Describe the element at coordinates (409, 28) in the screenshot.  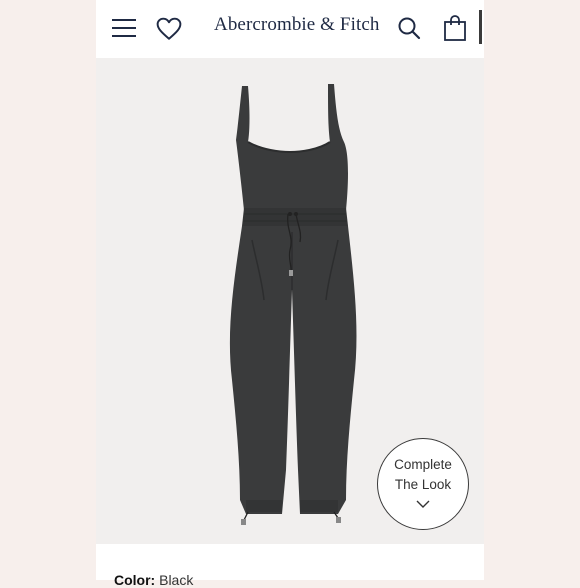
I see `search-icon` at that location.